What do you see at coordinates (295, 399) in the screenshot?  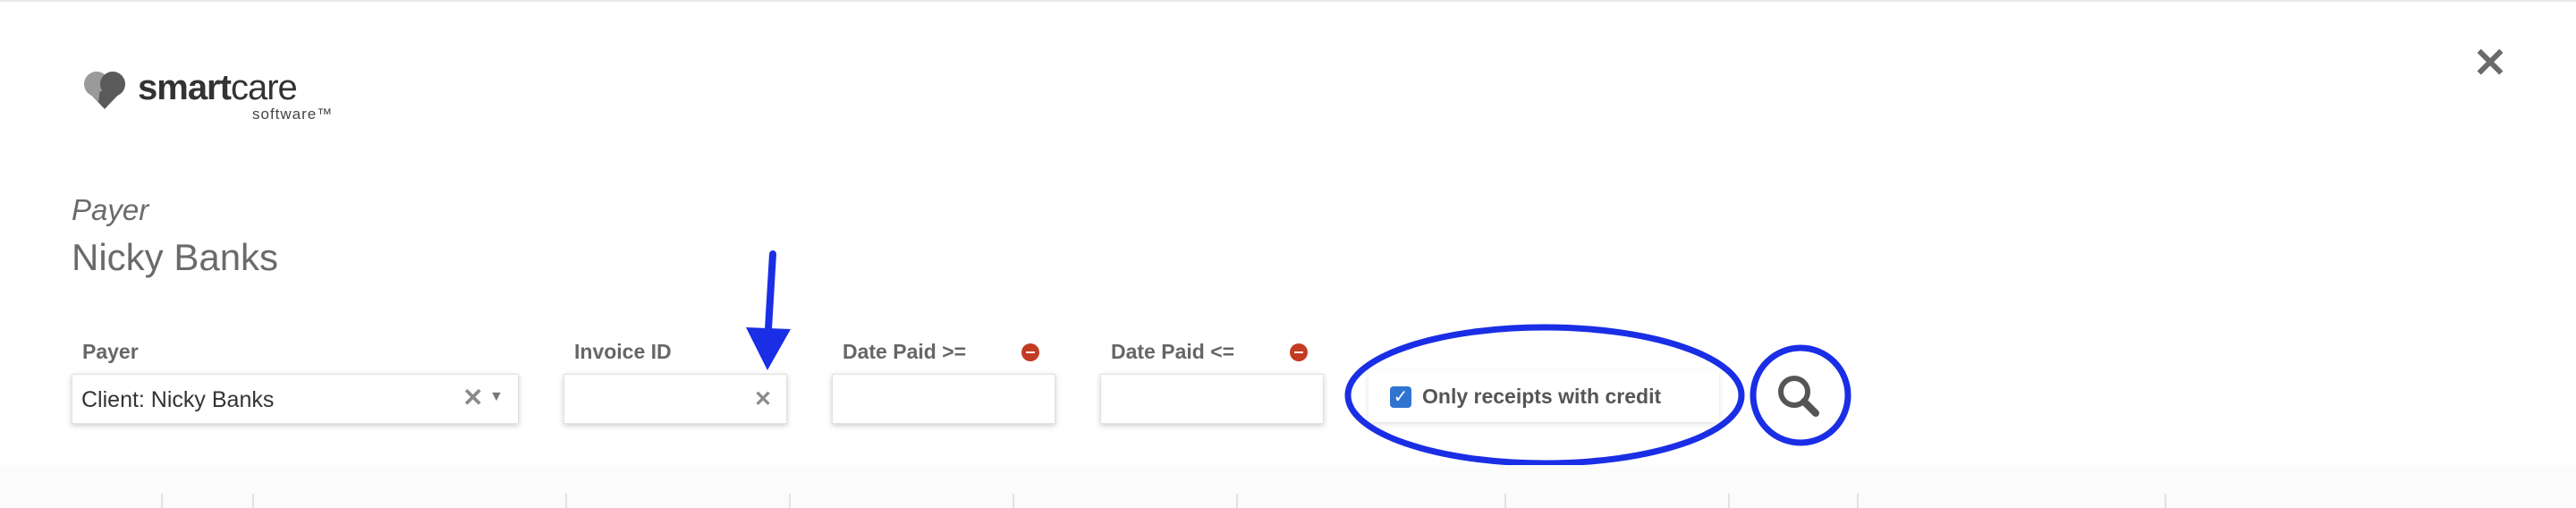 I see `payer-select: Client: Nicky Banks ✕ ▼` at bounding box center [295, 399].